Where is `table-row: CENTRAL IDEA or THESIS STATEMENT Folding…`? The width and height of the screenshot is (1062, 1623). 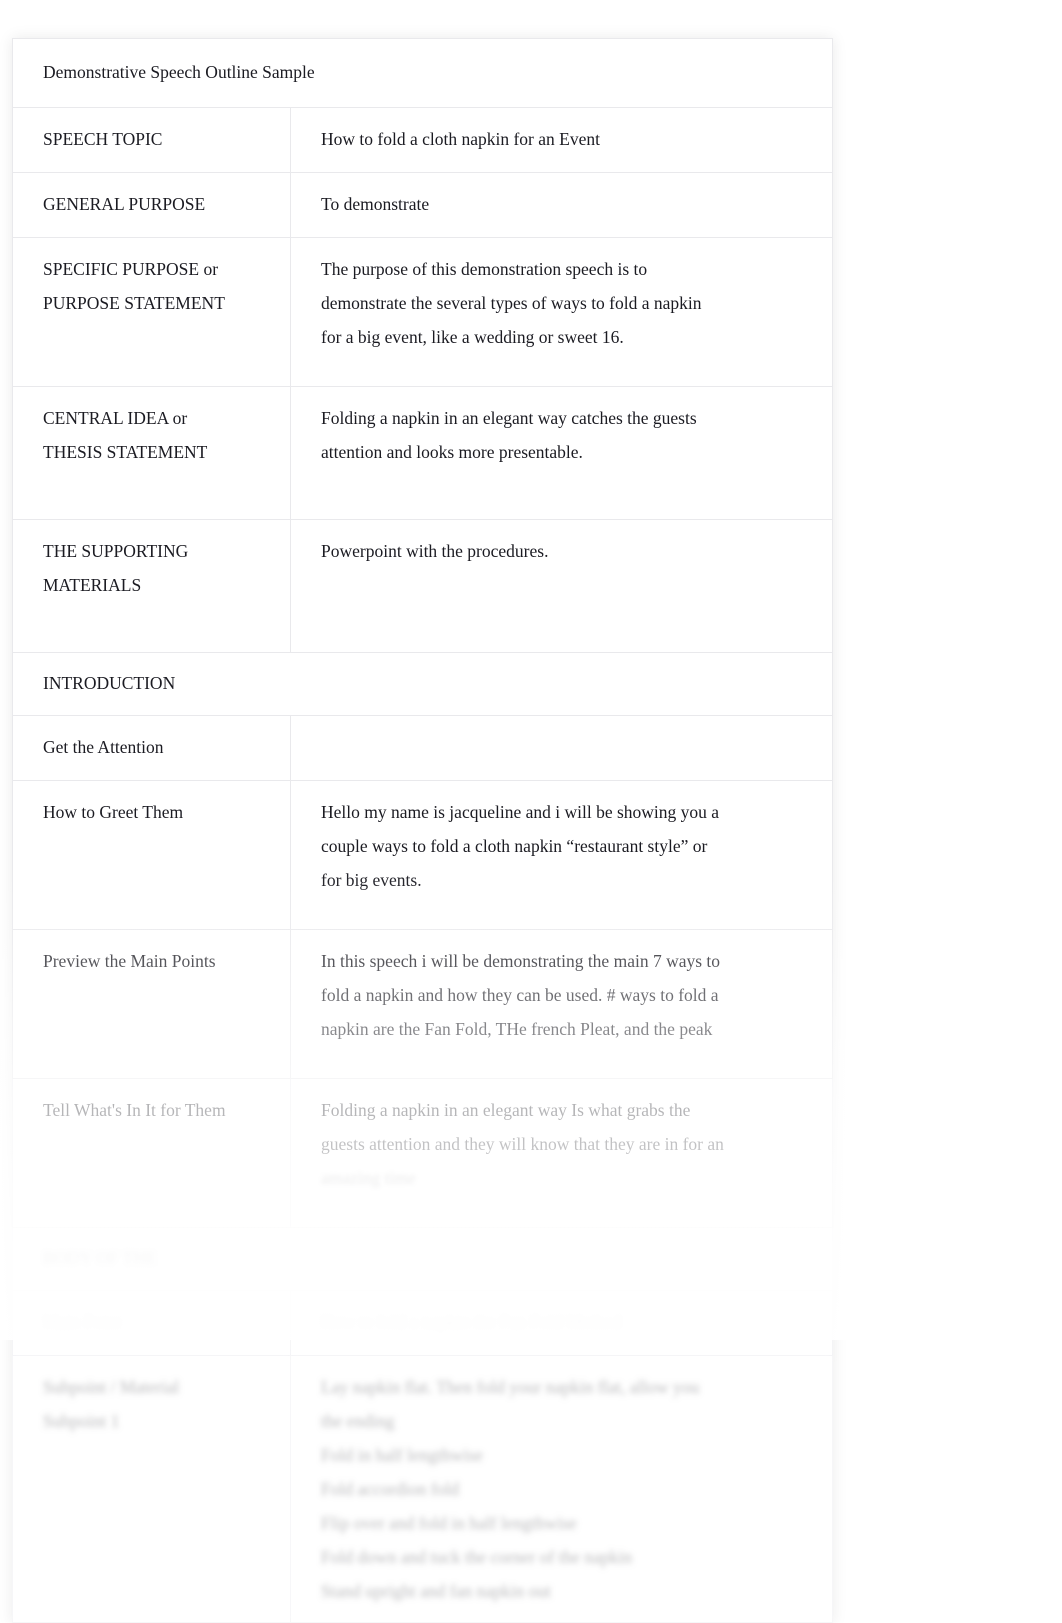 table-row: CENTRAL IDEA or THESIS STATEMENT Folding… is located at coordinates (423, 453).